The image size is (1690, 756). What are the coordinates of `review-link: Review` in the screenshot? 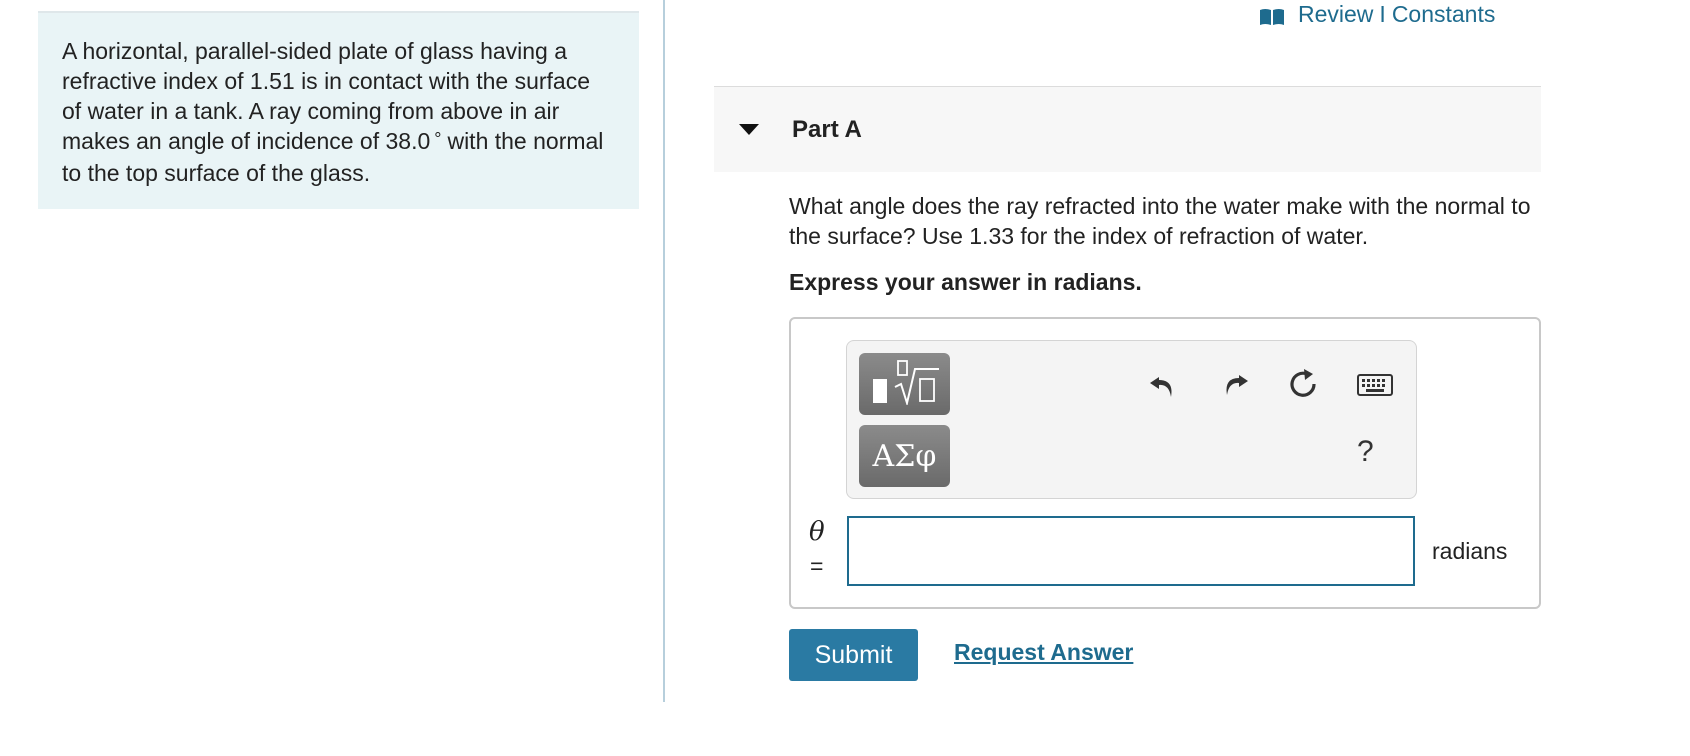 It's located at (1335, 14).